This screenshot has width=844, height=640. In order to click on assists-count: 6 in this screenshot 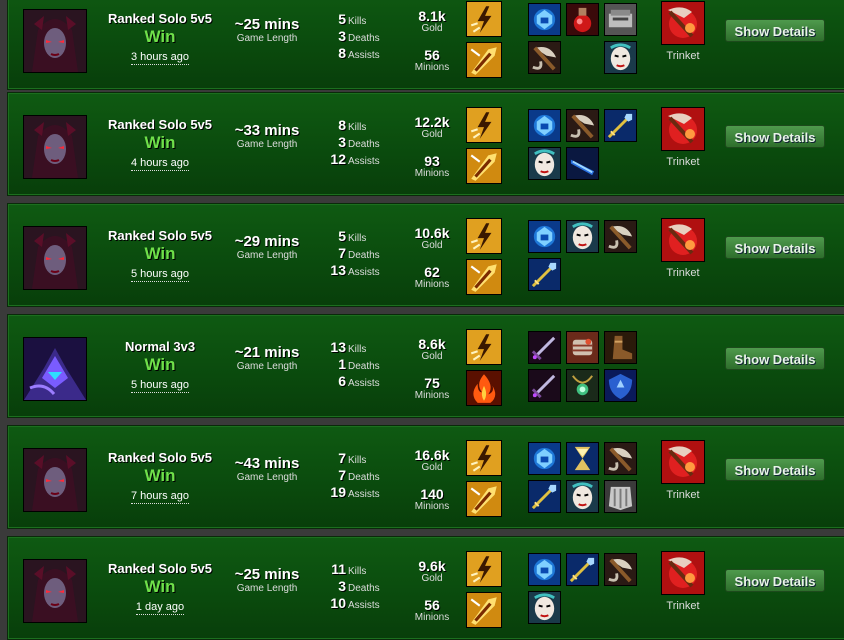, I will do `click(342, 381)`.